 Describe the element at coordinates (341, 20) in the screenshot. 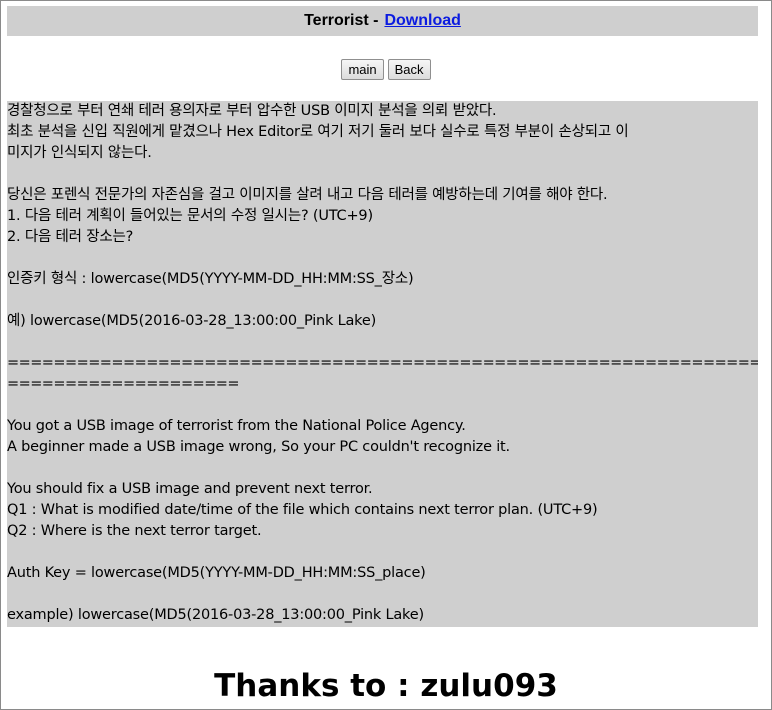

I see `challenge-title: Terrorist -` at that location.